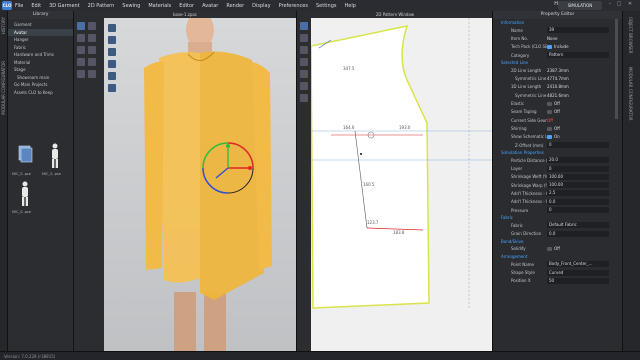 The width and height of the screenshot is (640, 360). Describe the element at coordinates (40, 85) in the screenshot. I see `library-tree-item: Go Main Projects` at that location.